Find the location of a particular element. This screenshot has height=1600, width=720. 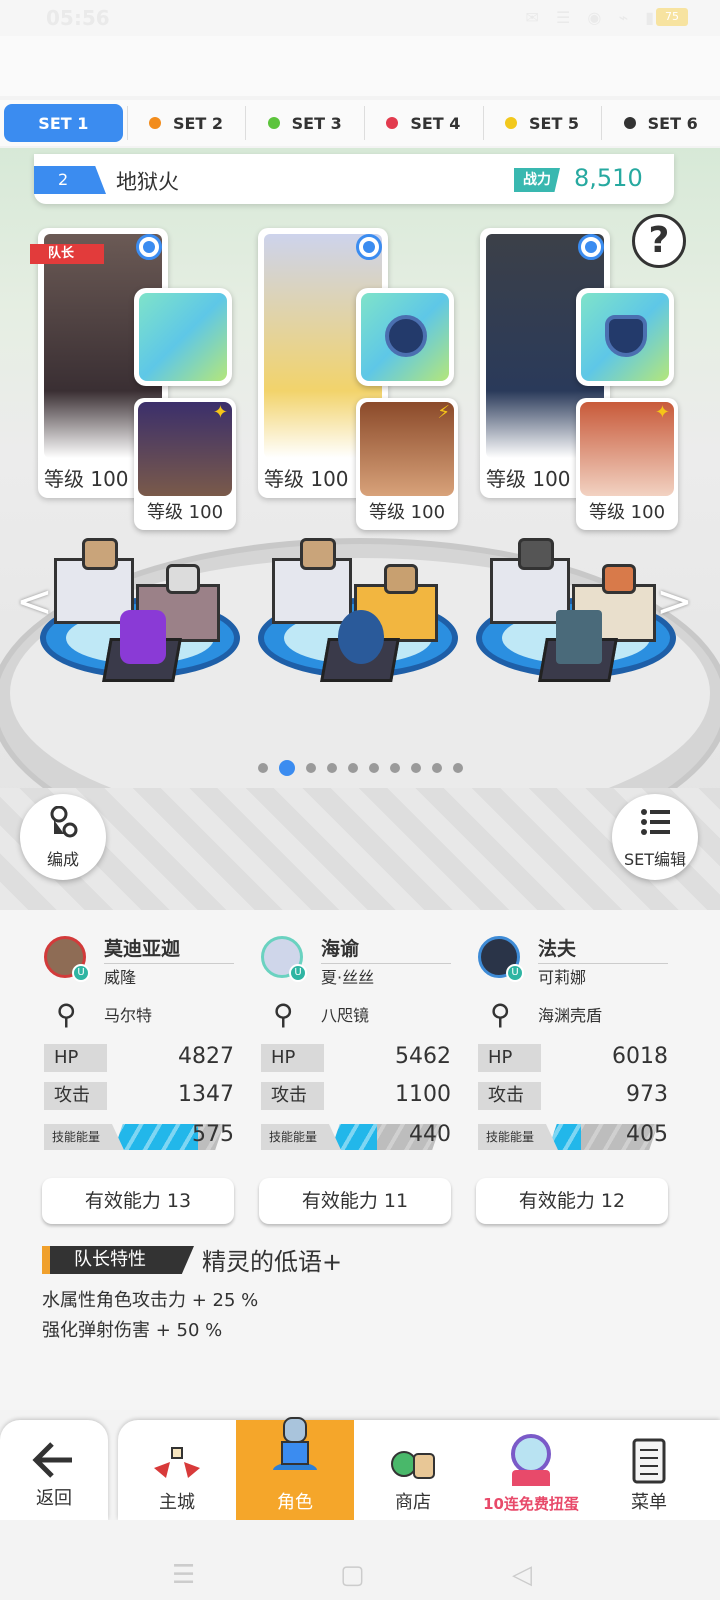

back-nav-icon: ◁ is located at coordinates (522, 1575).